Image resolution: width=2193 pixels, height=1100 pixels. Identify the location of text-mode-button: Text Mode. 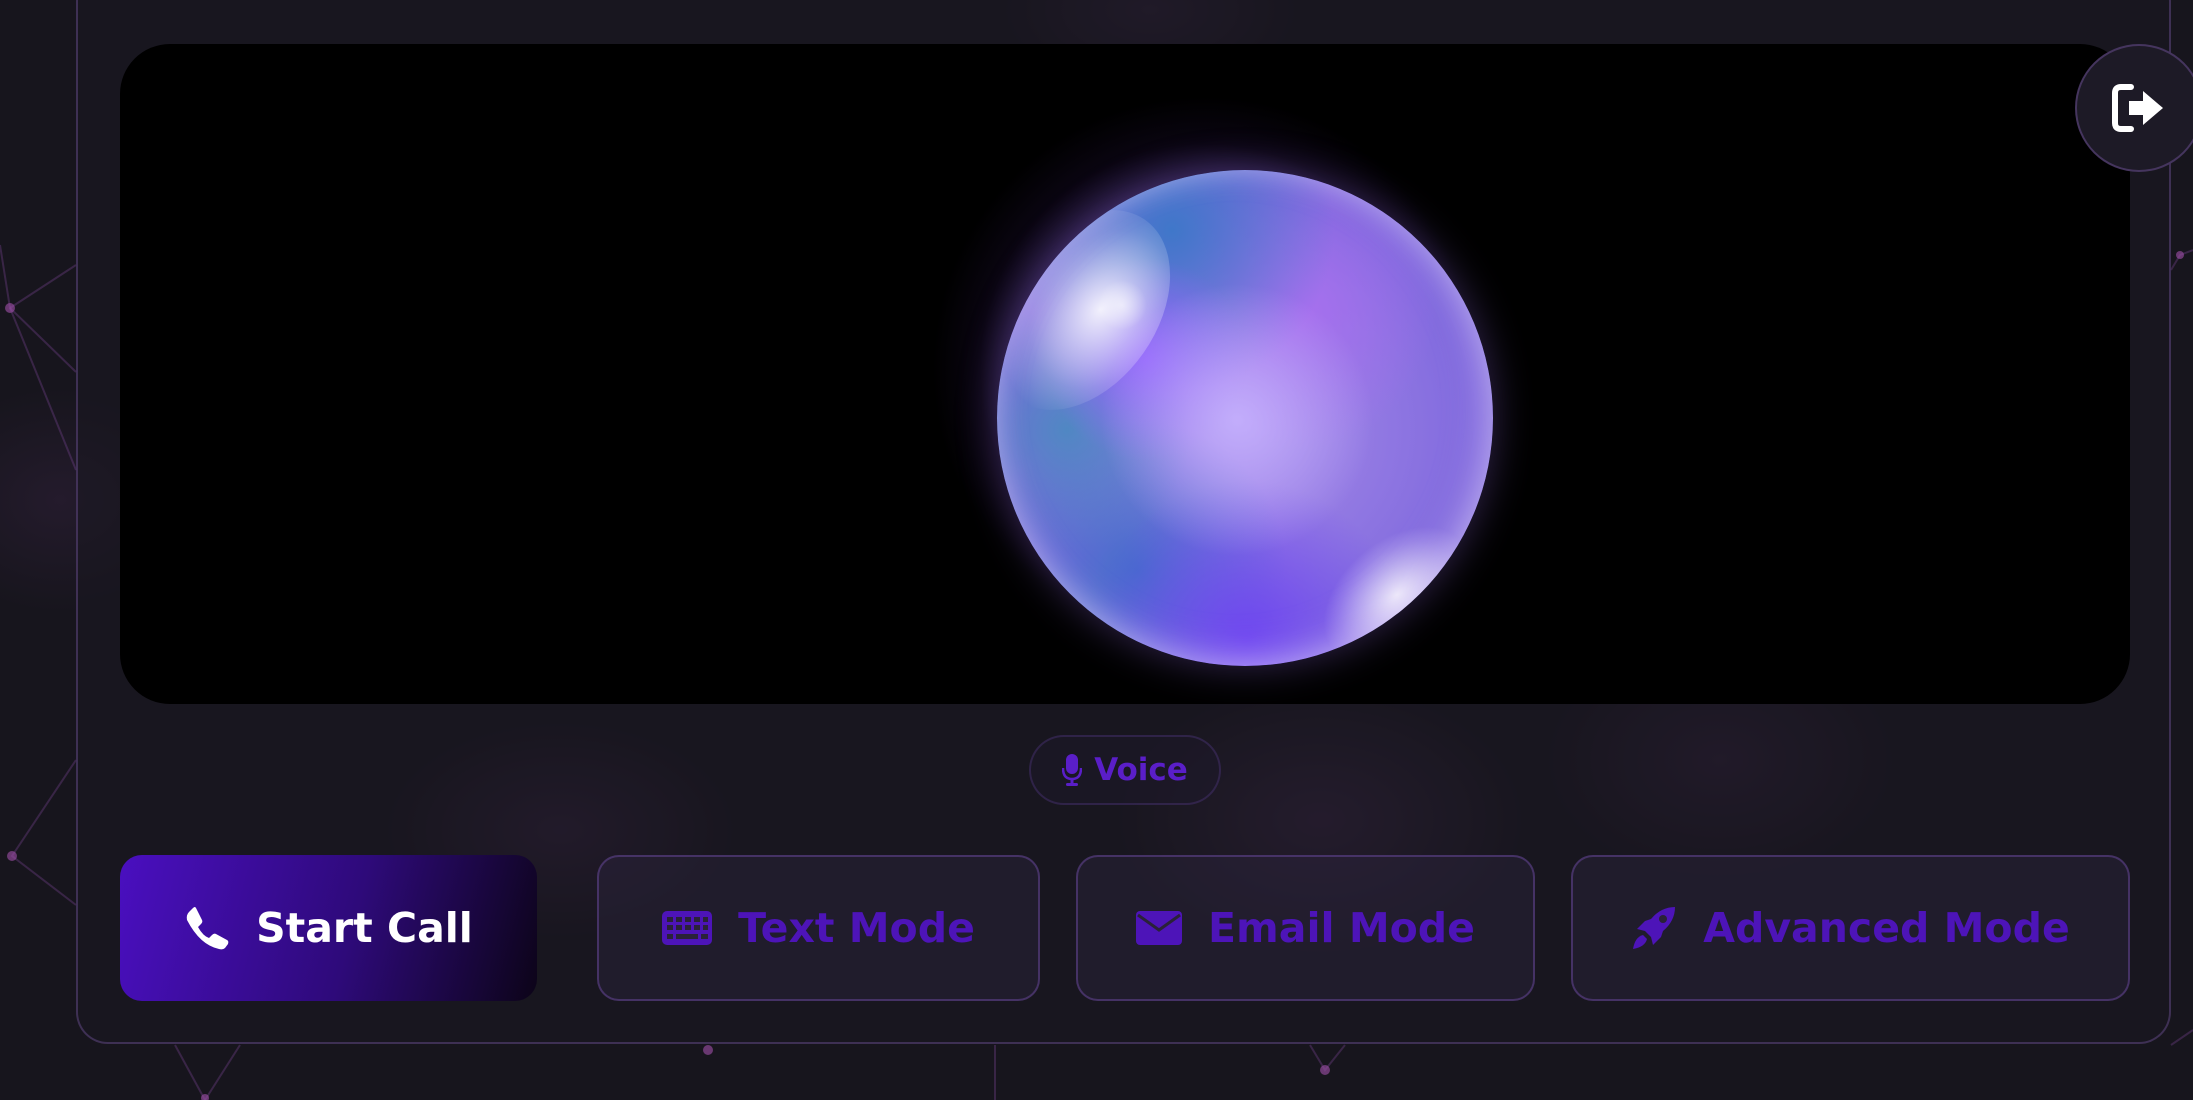
(818, 928).